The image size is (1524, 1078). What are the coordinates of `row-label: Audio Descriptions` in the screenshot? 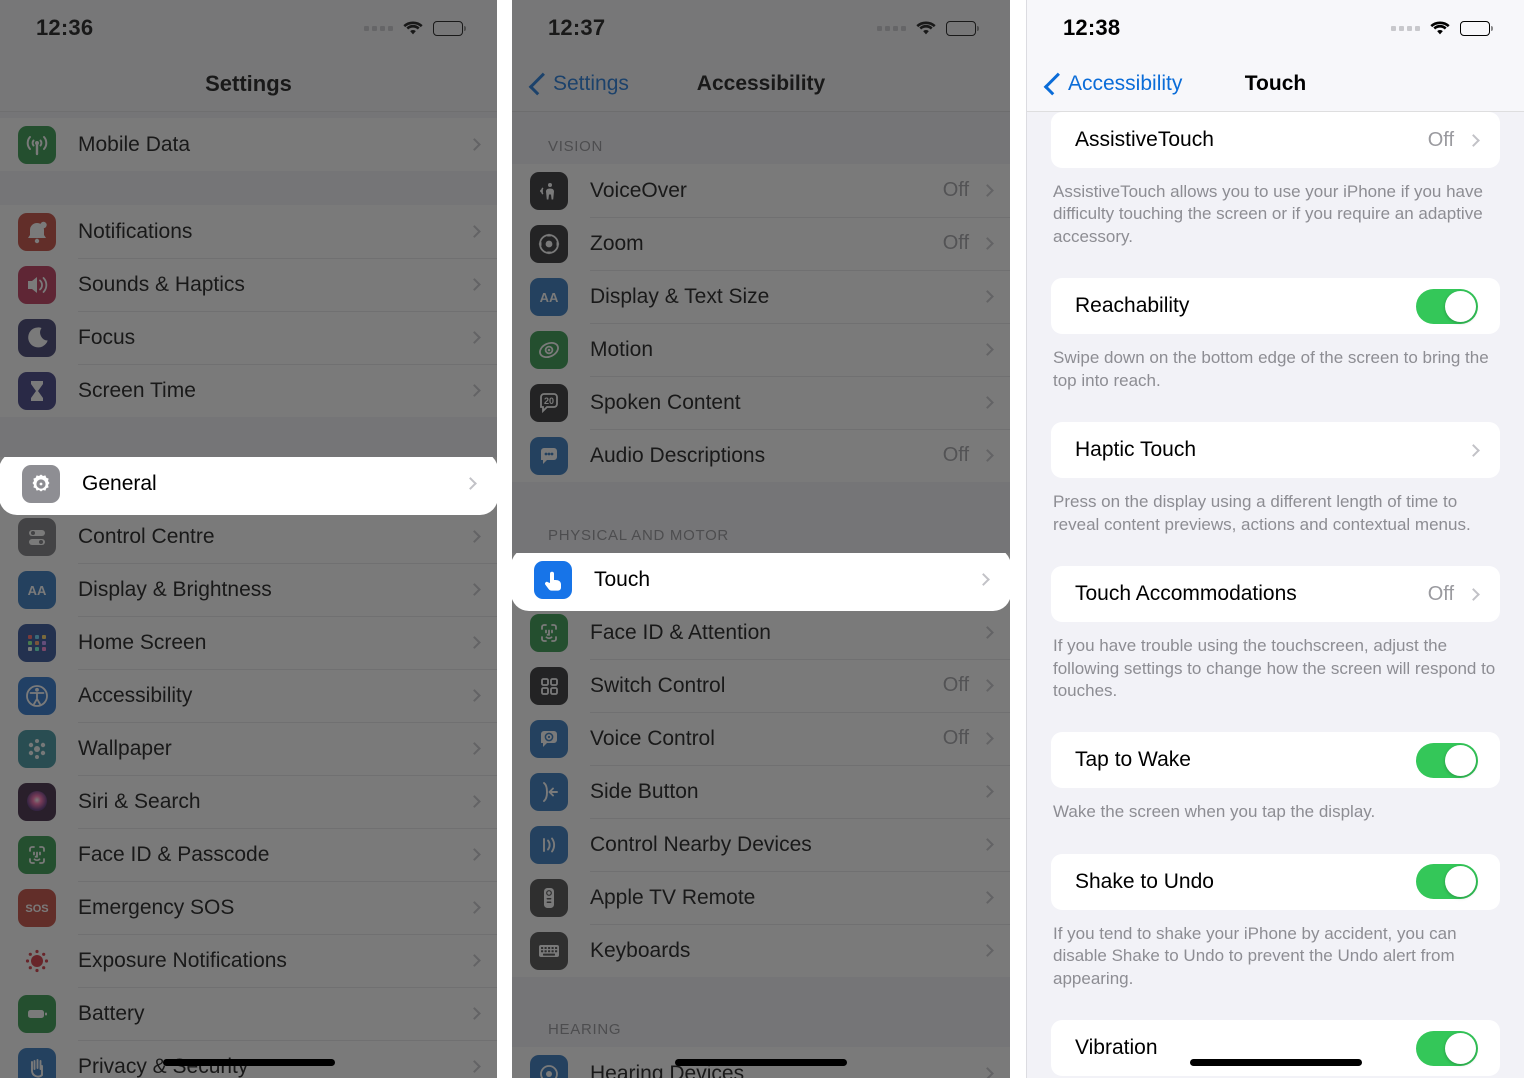 It's located at (678, 455).